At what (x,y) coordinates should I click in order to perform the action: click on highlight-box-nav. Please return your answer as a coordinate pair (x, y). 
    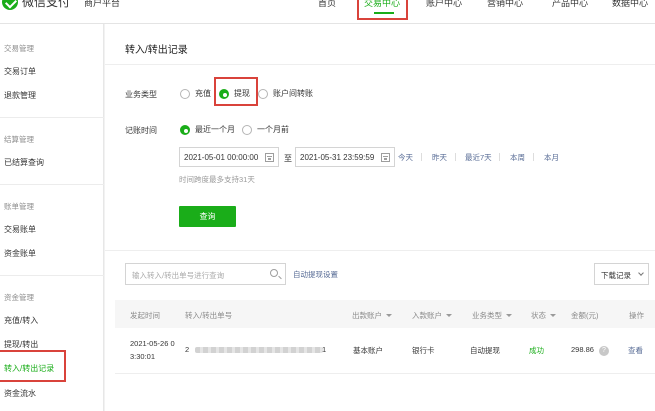
    Looking at the image, I should click on (382, 10).